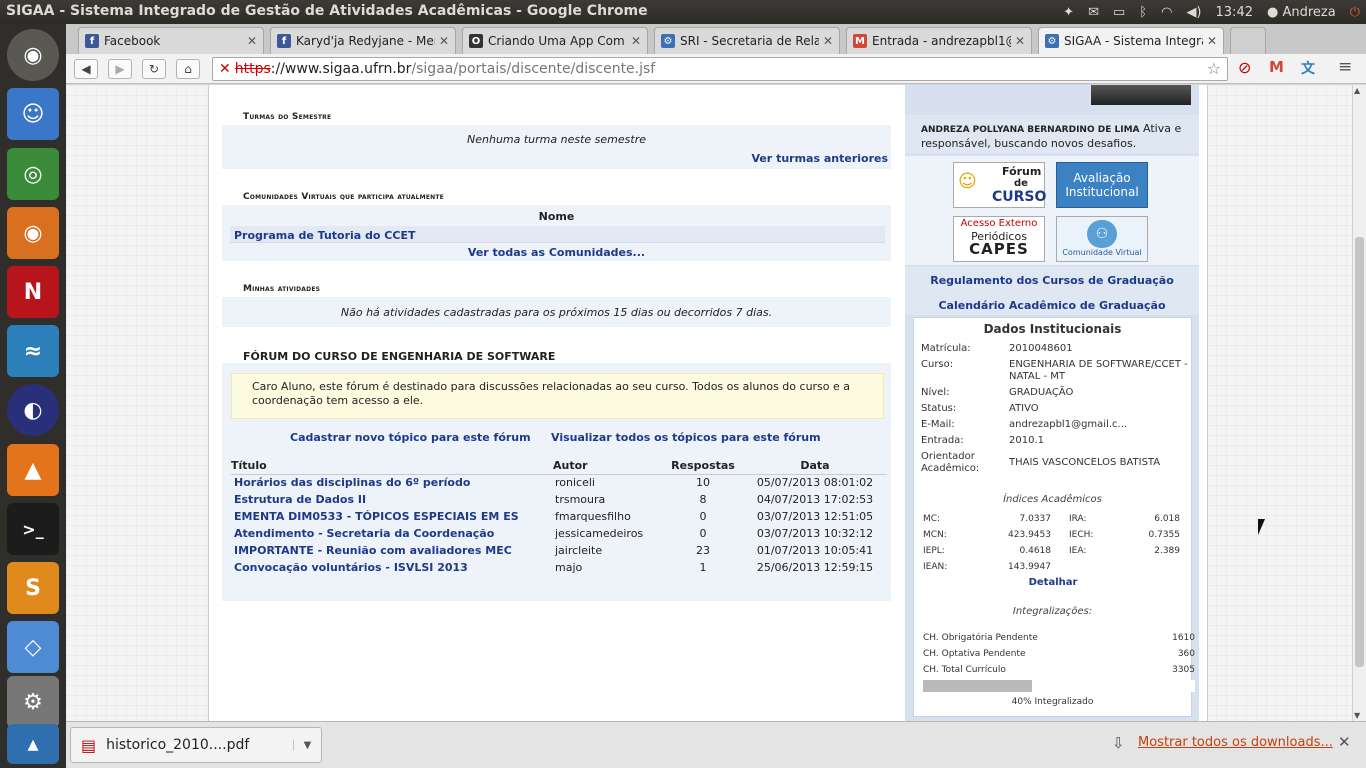 The height and width of the screenshot is (768, 1366). I want to click on mail-icon: ✉, so click(1093, 12).